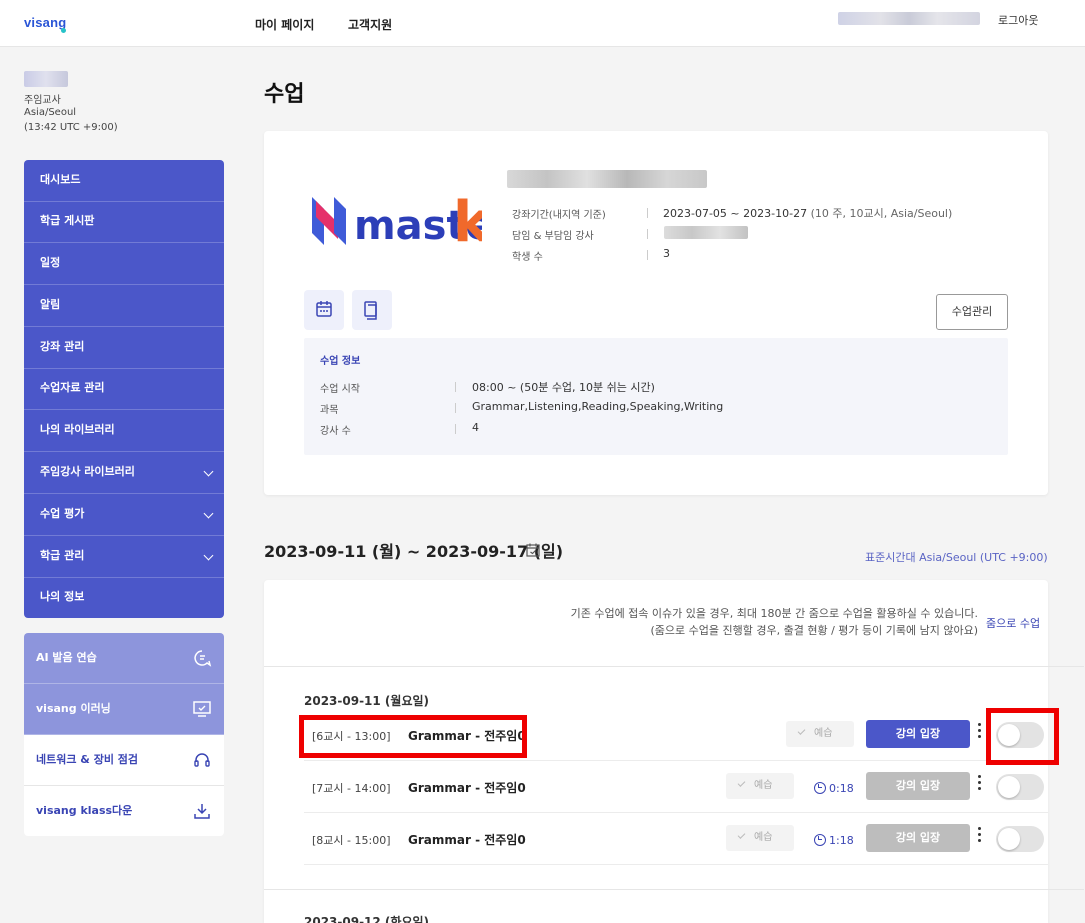 The image size is (1085, 923). I want to click on sidebar-item-label: 수업자료 관리, so click(72, 387).